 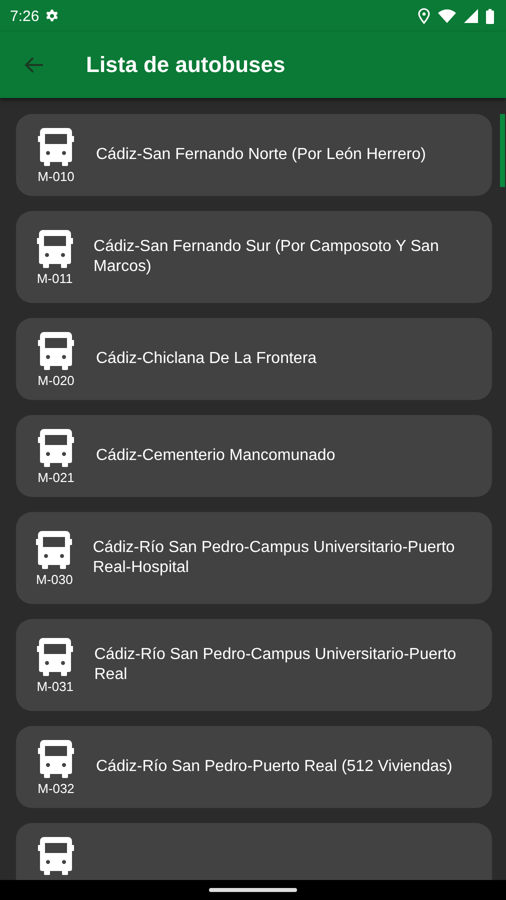 I want to click on route-code: M-020, so click(x=56, y=380).